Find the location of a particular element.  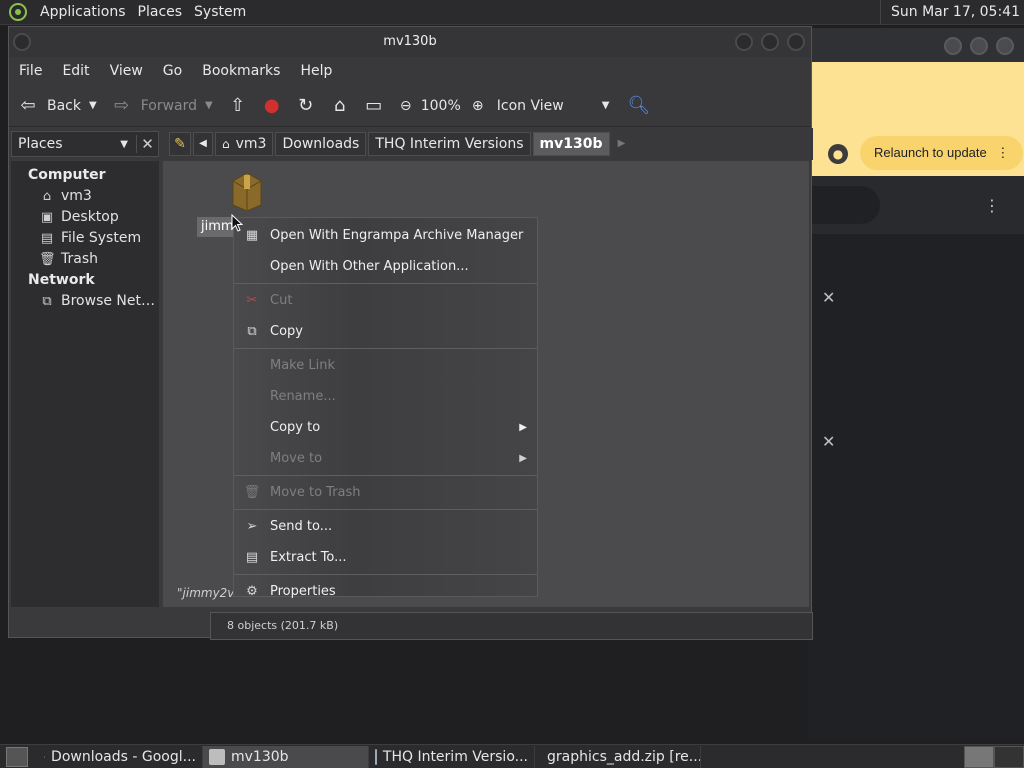

send-icon: ➢ is located at coordinates (252, 526).